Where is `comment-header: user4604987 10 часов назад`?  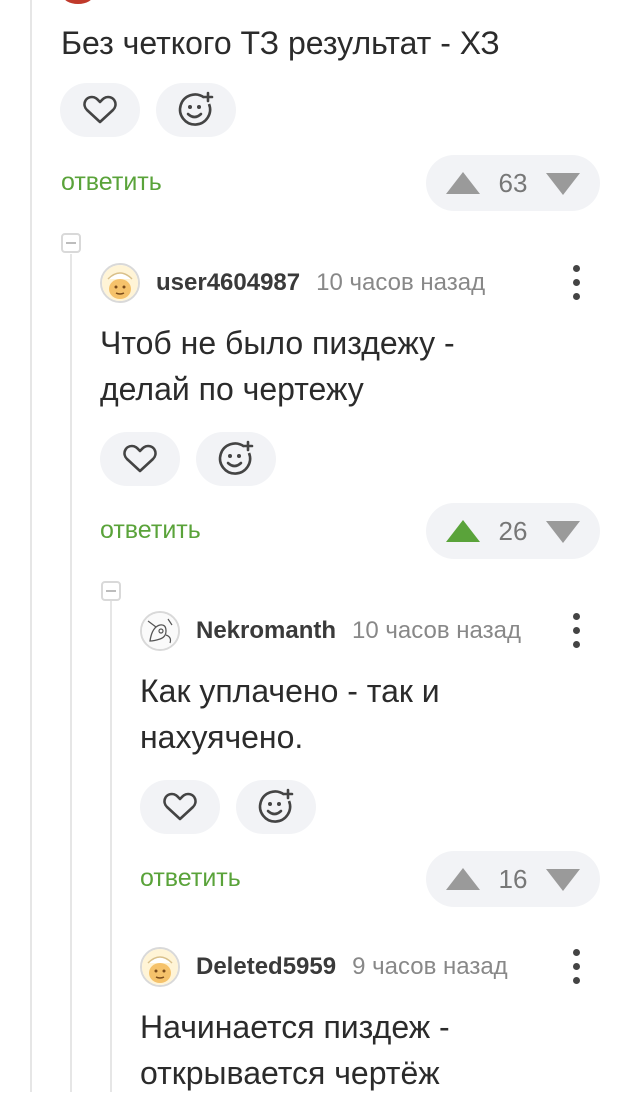
comment-header: user4604987 10 часов назад is located at coordinates (292, 283).